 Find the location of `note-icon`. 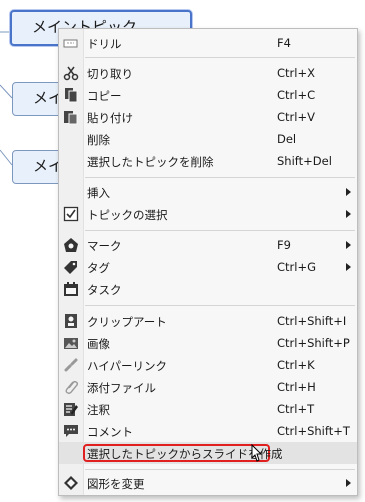

note-icon is located at coordinates (71, 409).